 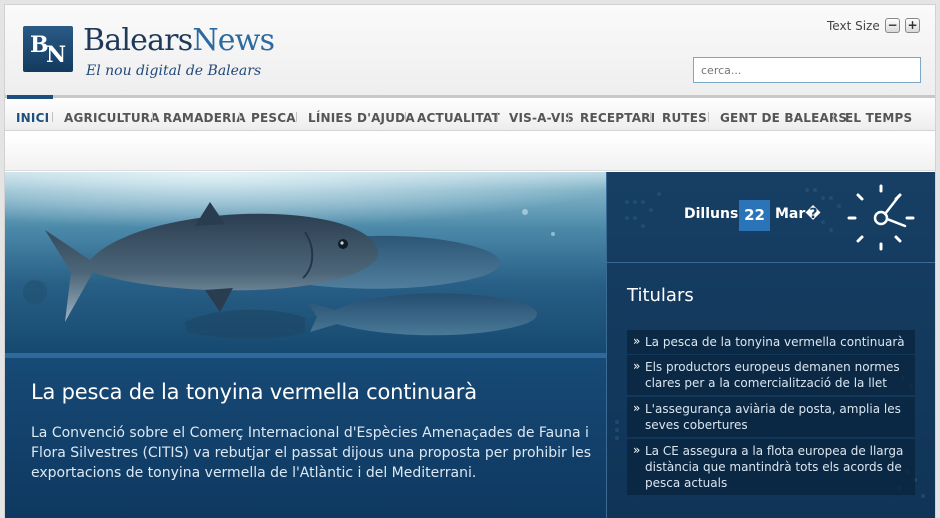 What do you see at coordinates (617, 118) in the screenshot?
I see `nav-item-receptari: RECEPTARI` at bounding box center [617, 118].